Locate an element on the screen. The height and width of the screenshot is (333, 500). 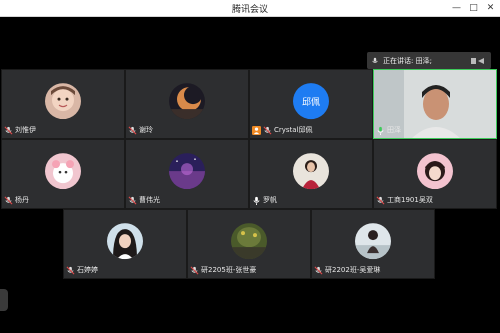
maximize-button: □ is located at coordinates (473, 8).